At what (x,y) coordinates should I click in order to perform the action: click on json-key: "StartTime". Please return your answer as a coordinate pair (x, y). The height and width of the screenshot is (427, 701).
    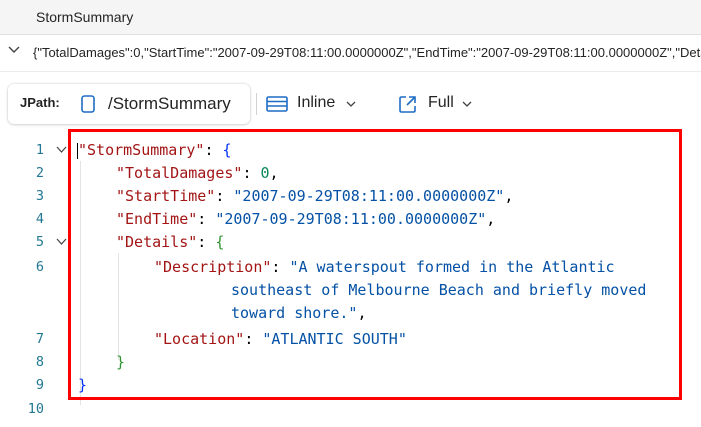
    Looking at the image, I should click on (166, 196).